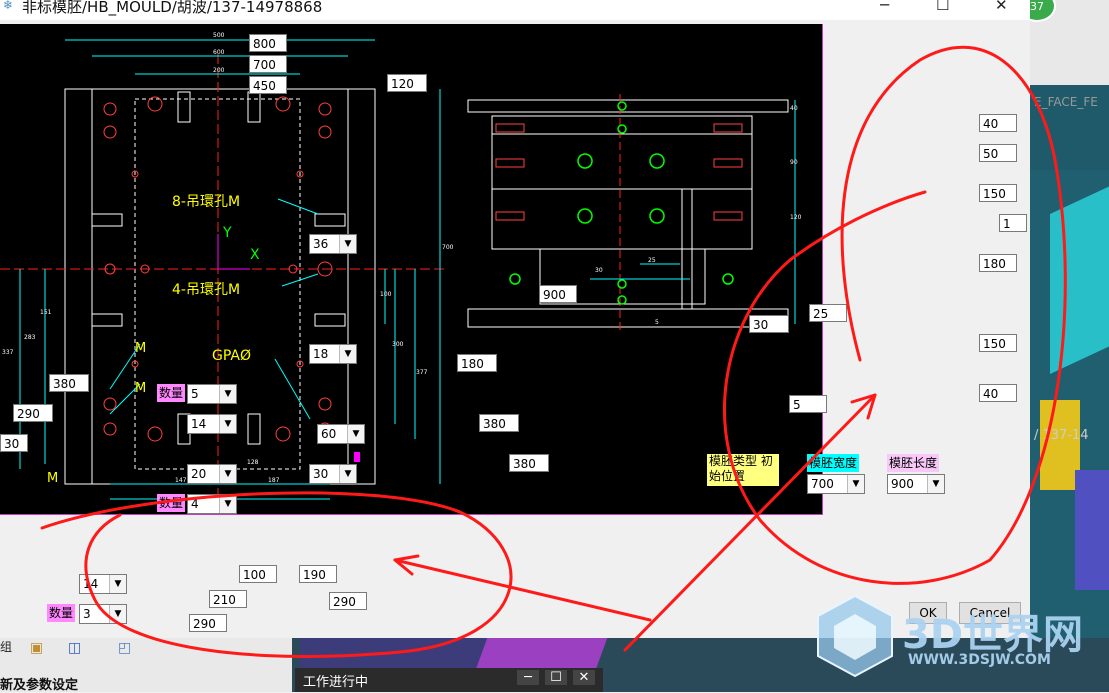 The width and height of the screenshot is (1109, 693). What do you see at coordinates (855, 636) in the screenshot?
I see `cube-logo-icon` at bounding box center [855, 636].